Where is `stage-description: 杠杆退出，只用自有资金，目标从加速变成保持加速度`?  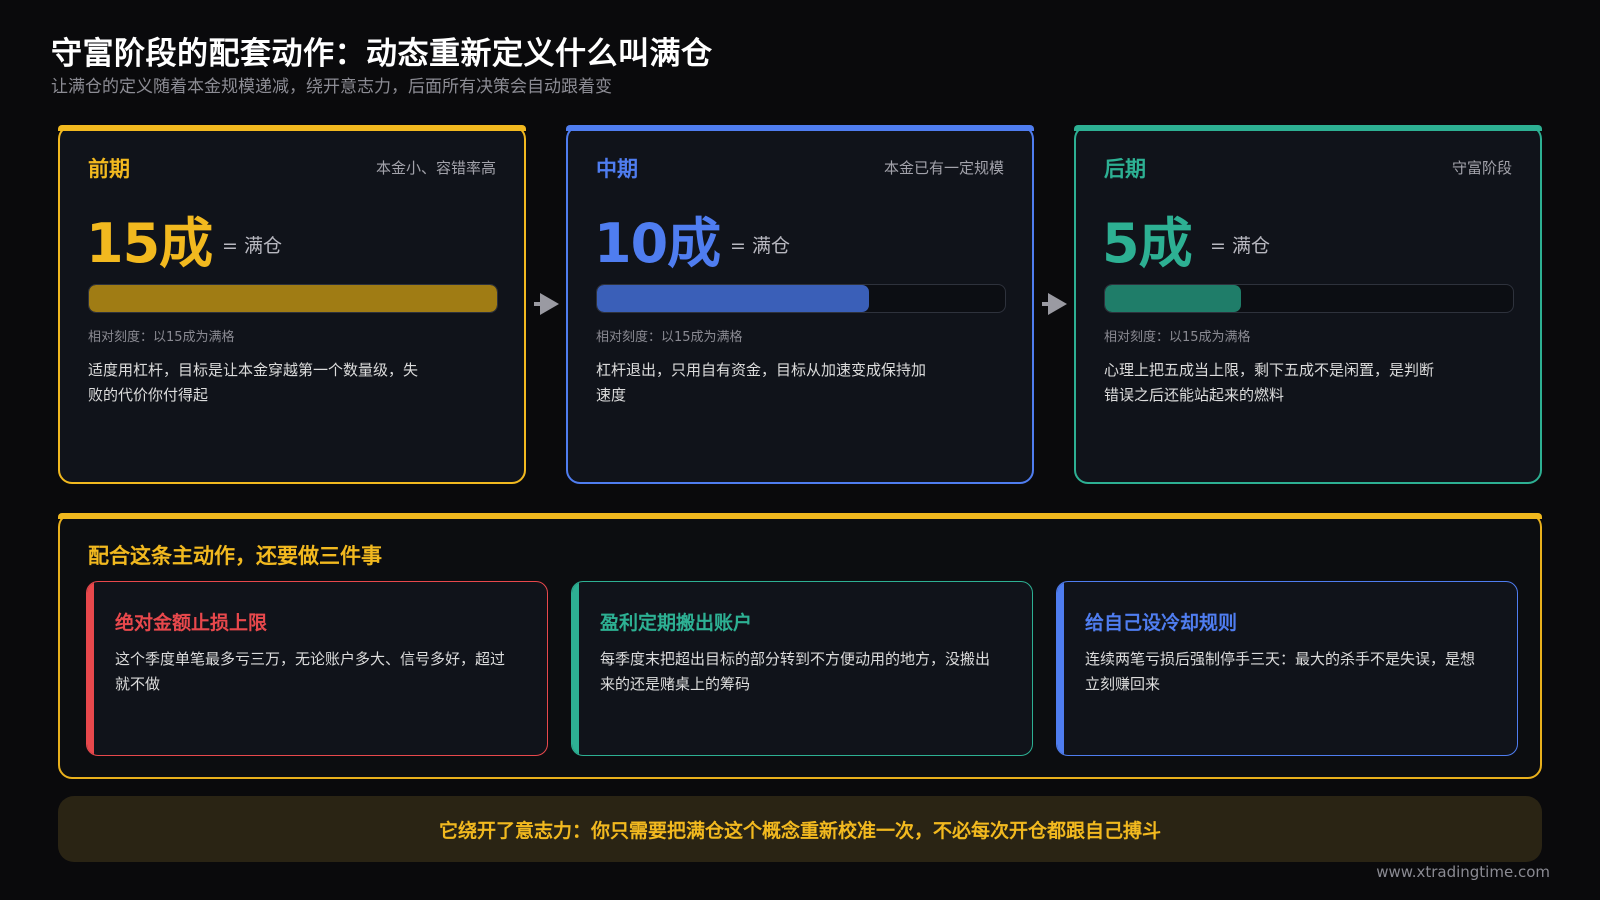 stage-description: 杠杆退出，只用自有资金，目标从加速变成保持加速度 is located at coordinates (761, 382).